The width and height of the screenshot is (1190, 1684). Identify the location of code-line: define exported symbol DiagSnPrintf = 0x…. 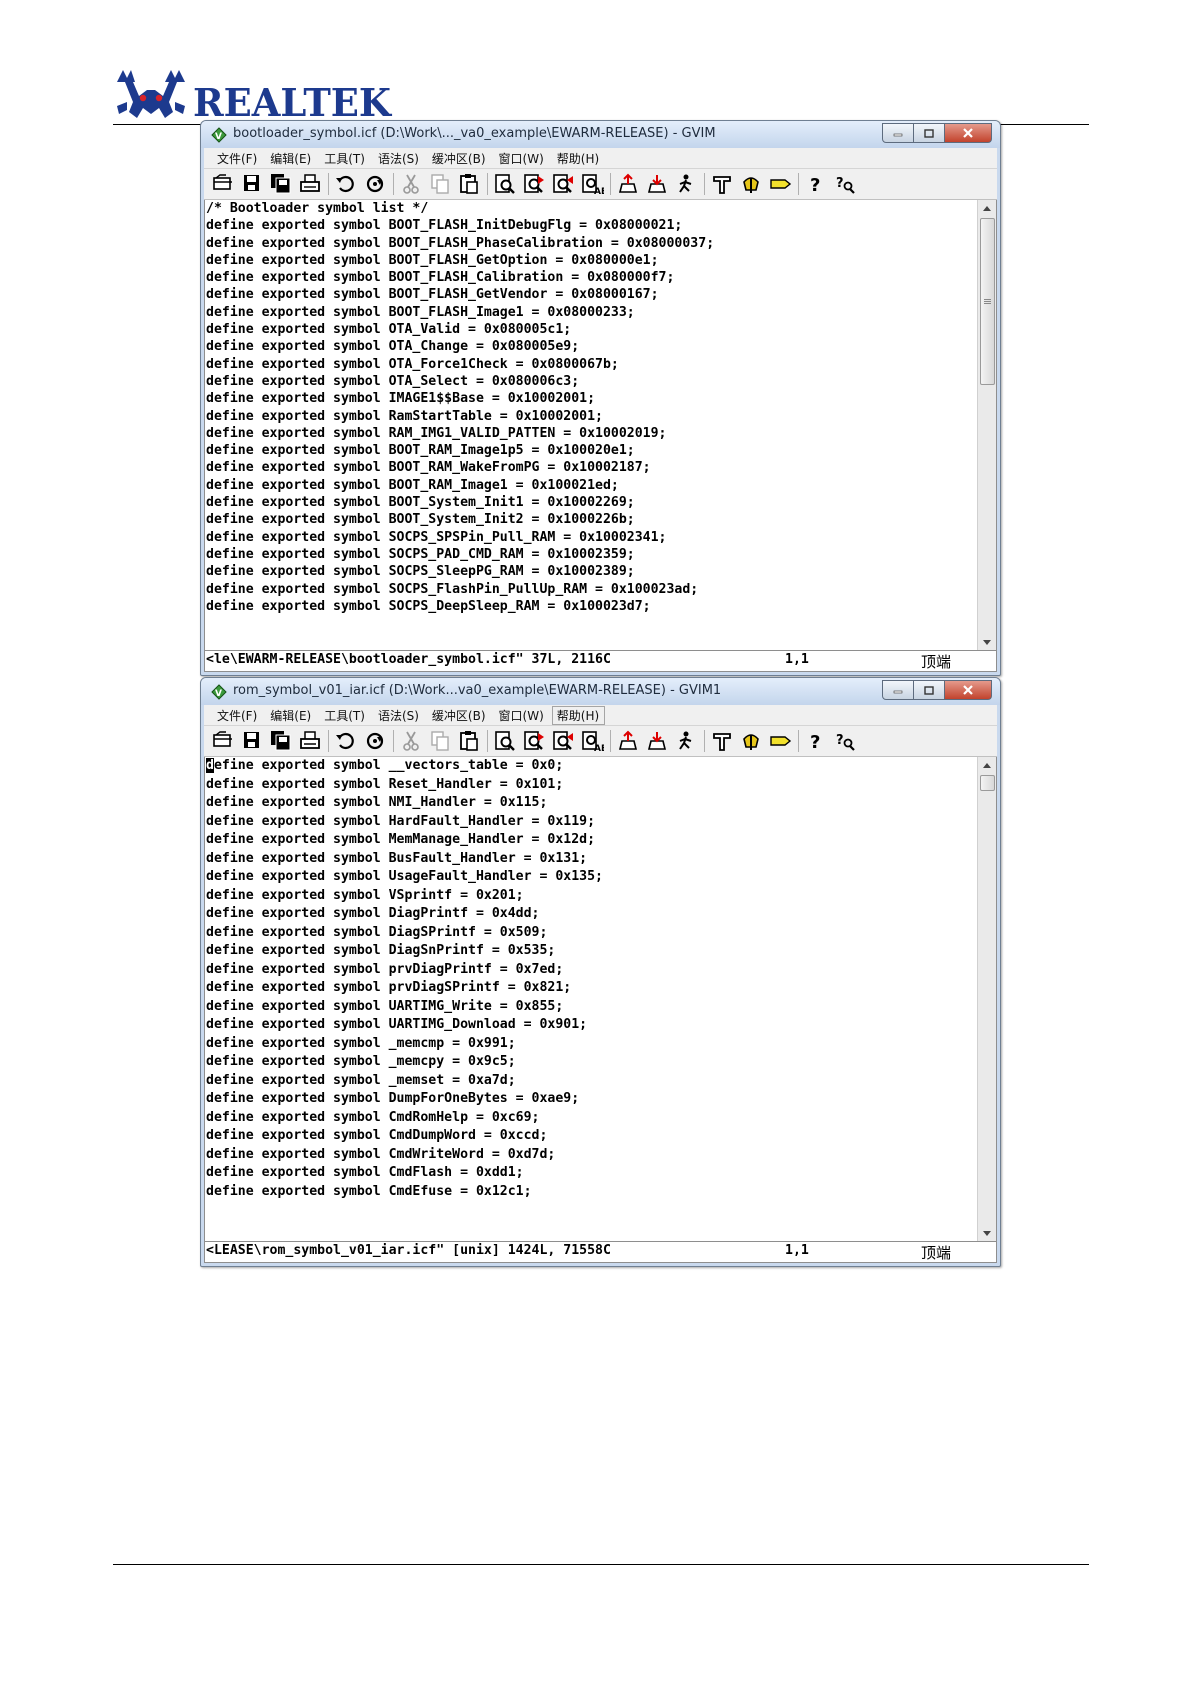
(591, 951).